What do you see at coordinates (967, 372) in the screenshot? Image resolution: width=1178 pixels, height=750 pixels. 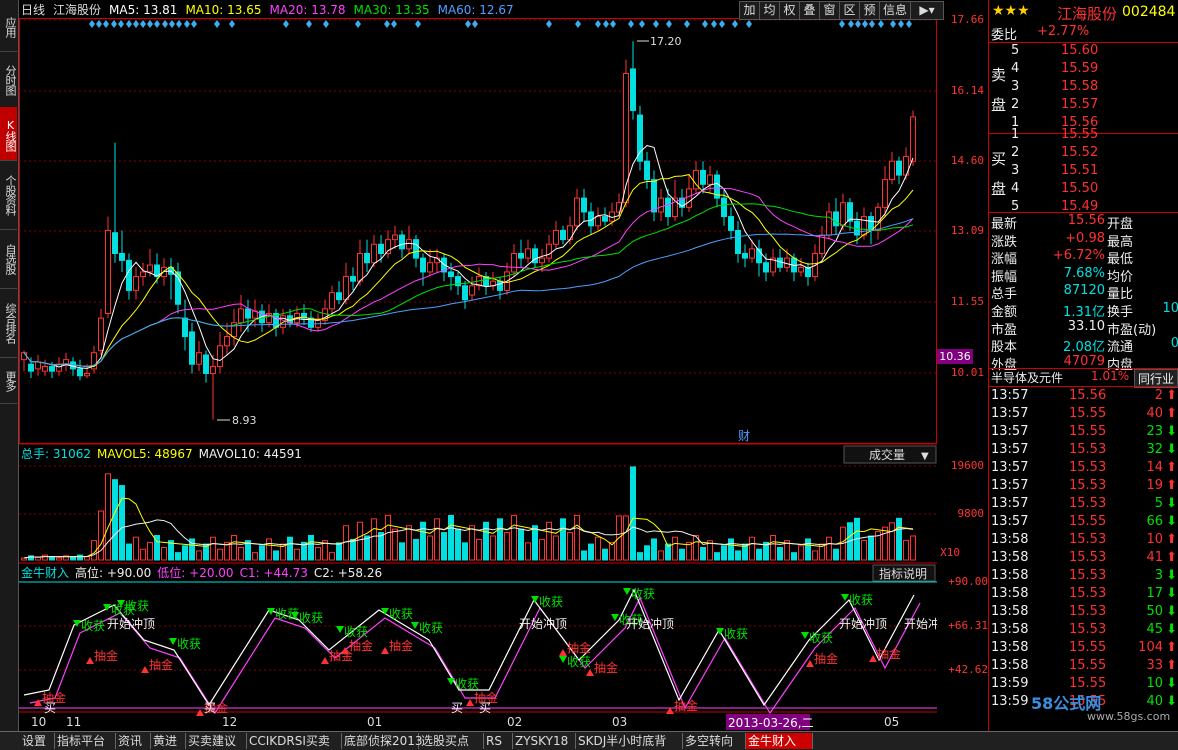 I see `price-axis-label: 10.01` at bounding box center [967, 372].